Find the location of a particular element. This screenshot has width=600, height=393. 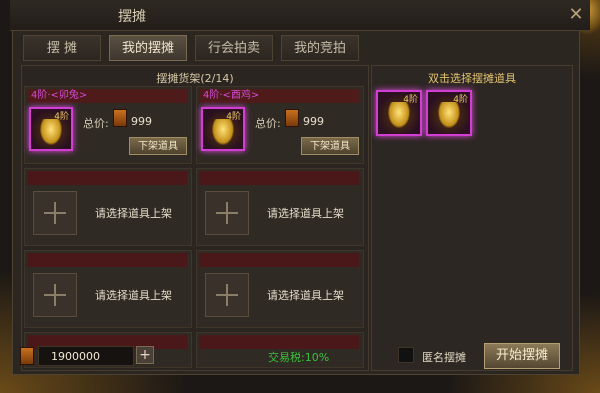

golden-monkey-icon: 4阶 is located at coordinates (399, 113).